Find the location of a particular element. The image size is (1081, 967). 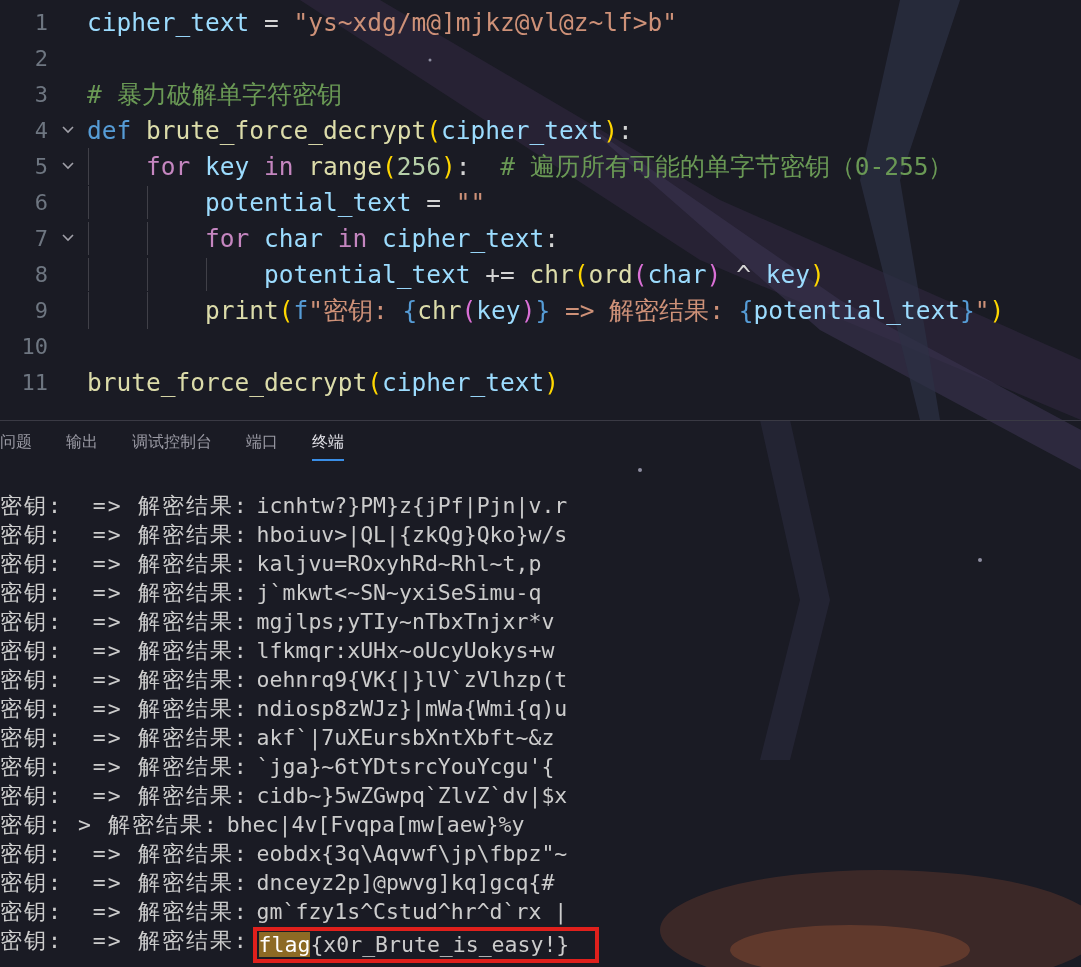

code-line: brute_force_decrypt(cipher_text) is located at coordinates (323, 382).